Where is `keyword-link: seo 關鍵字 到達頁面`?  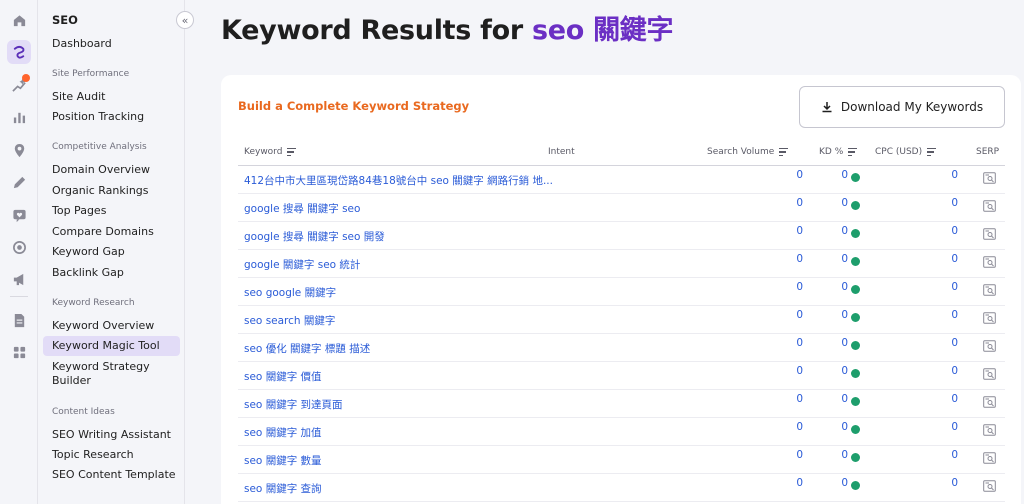
keyword-link: seo 關鍵字 到達頁面 is located at coordinates (293, 404).